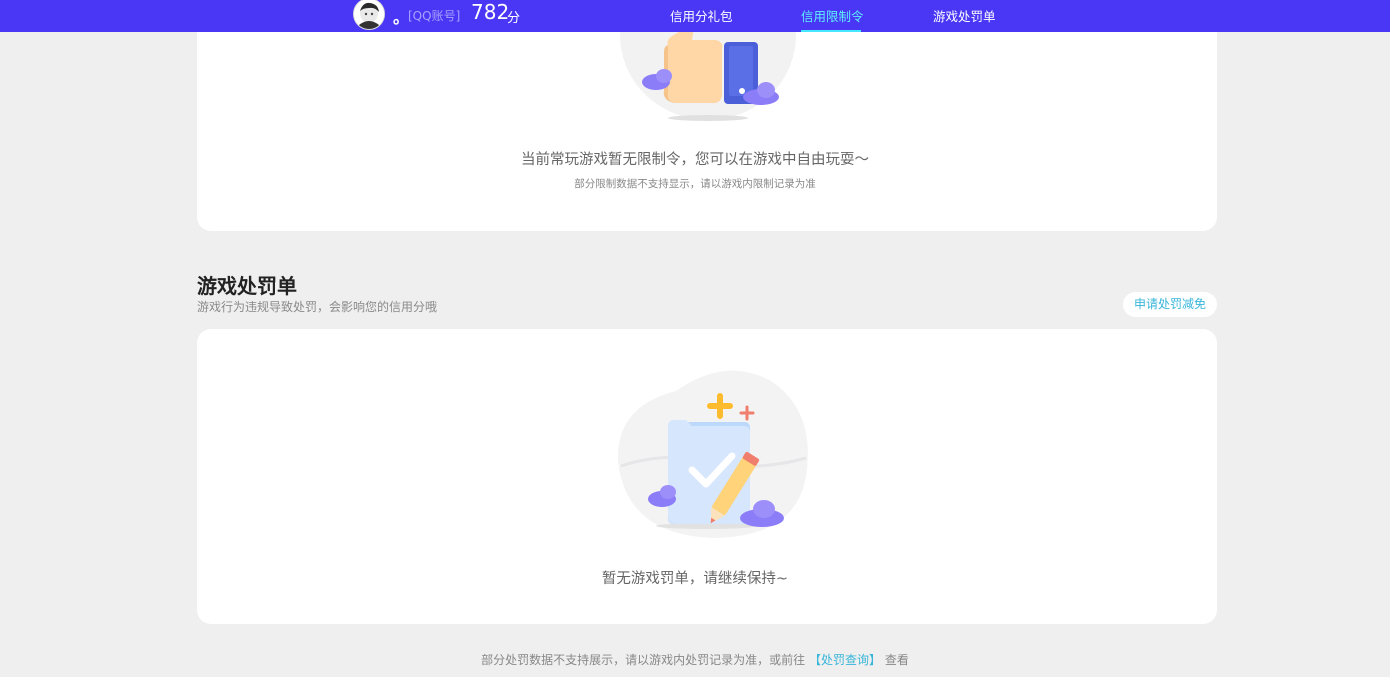 This screenshot has width=1390, height=677. Describe the element at coordinates (896, 660) in the screenshot. I see `footer-note-suffix: 查看` at that location.